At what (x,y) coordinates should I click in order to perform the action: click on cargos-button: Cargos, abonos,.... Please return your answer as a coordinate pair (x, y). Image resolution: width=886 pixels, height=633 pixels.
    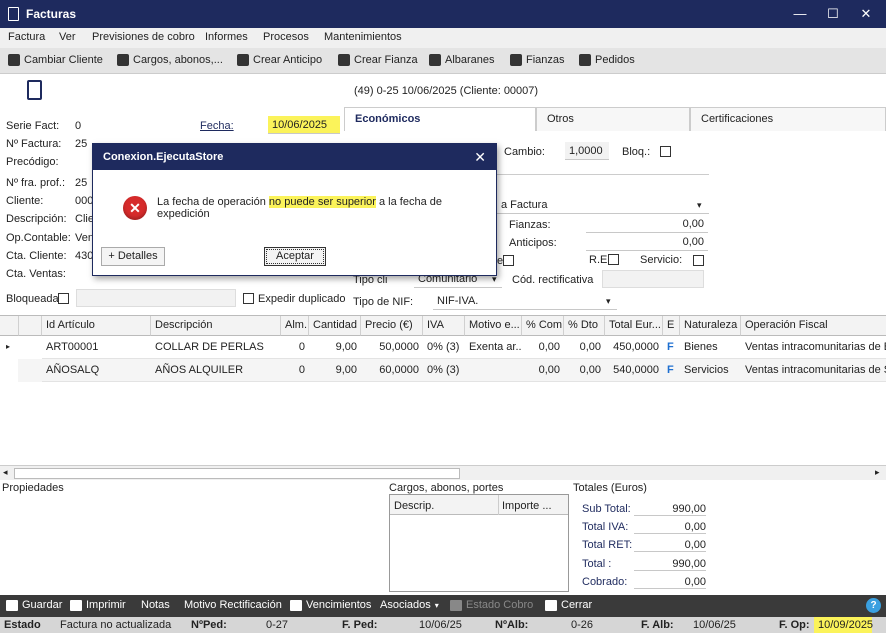
    Looking at the image, I should click on (170, 60).